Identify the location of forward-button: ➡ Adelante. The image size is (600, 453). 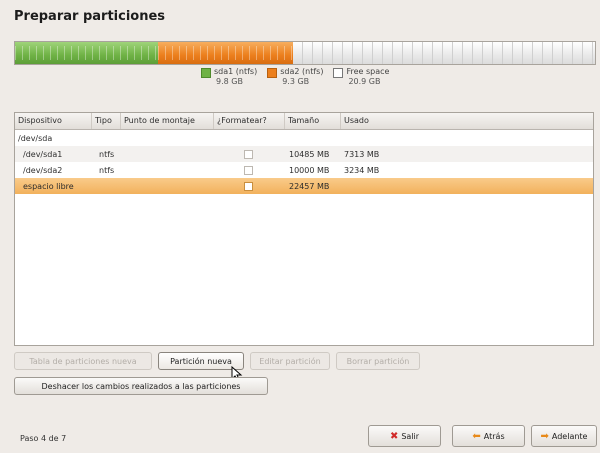
(564, 436).